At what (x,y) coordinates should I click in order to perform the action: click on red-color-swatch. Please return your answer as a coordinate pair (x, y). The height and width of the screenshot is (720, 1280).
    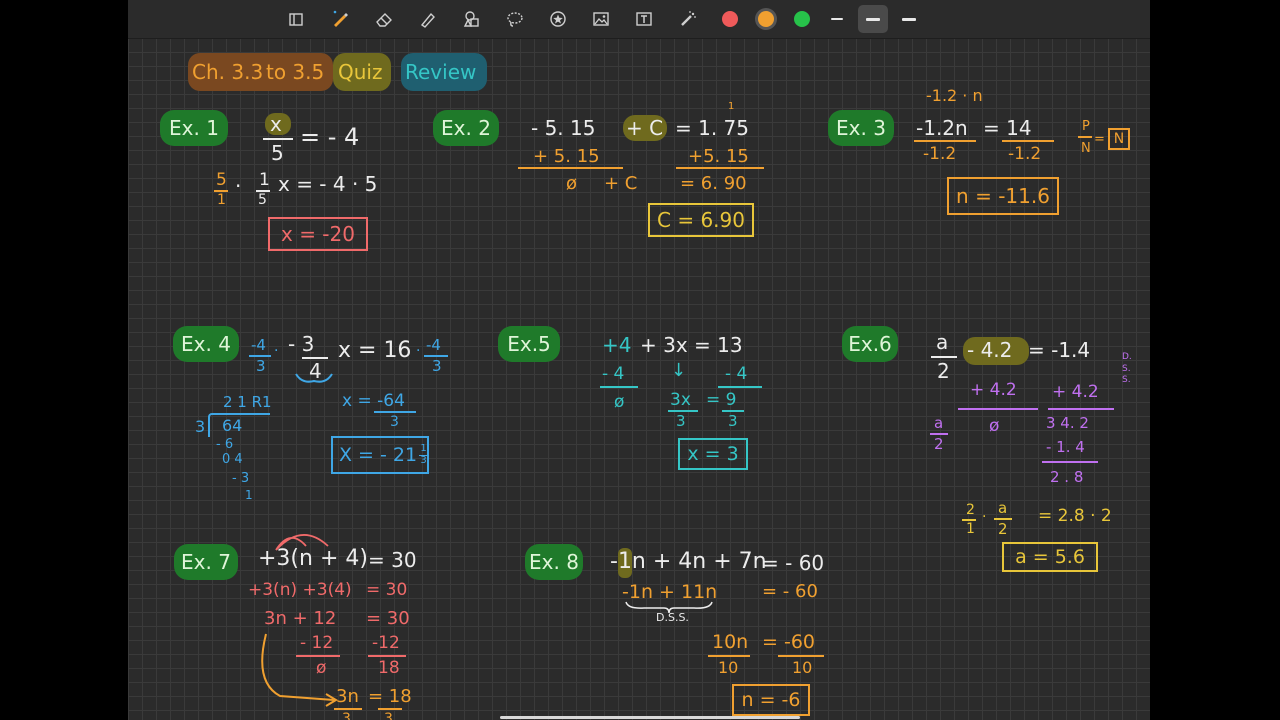
    Looking at the image, I should click on (730, 19).